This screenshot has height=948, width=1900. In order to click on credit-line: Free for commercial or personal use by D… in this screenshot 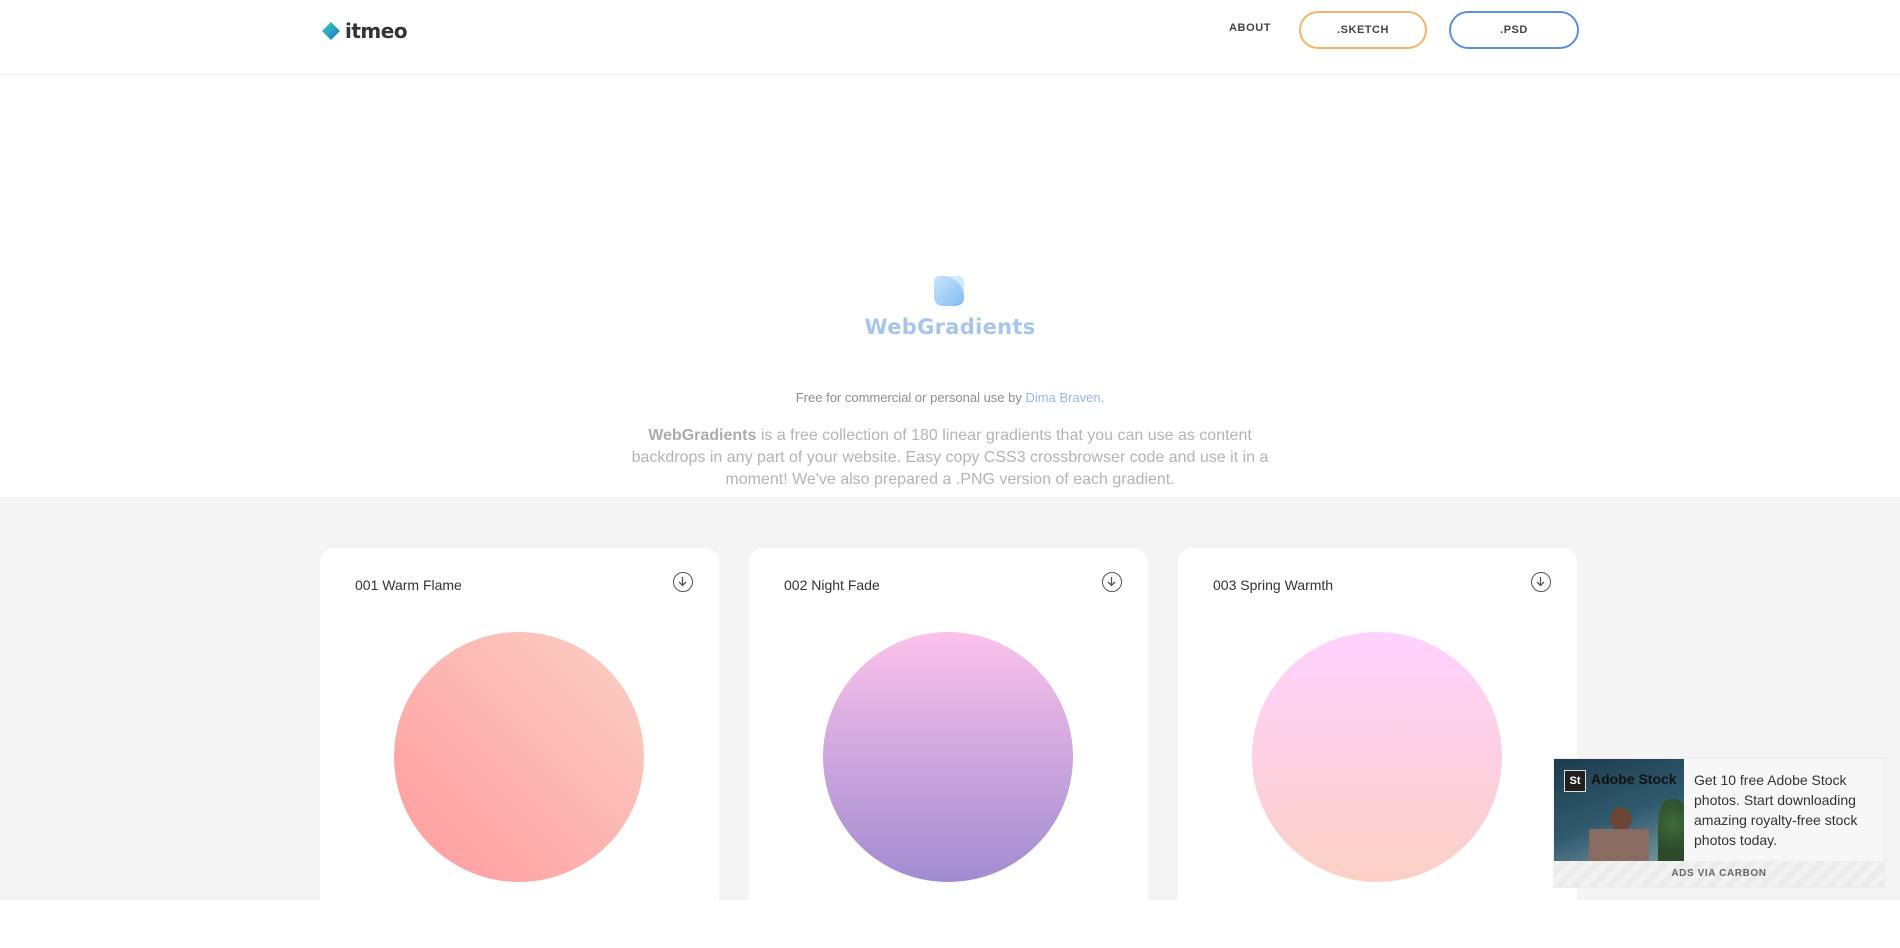, I will do `click(950, 397)`.